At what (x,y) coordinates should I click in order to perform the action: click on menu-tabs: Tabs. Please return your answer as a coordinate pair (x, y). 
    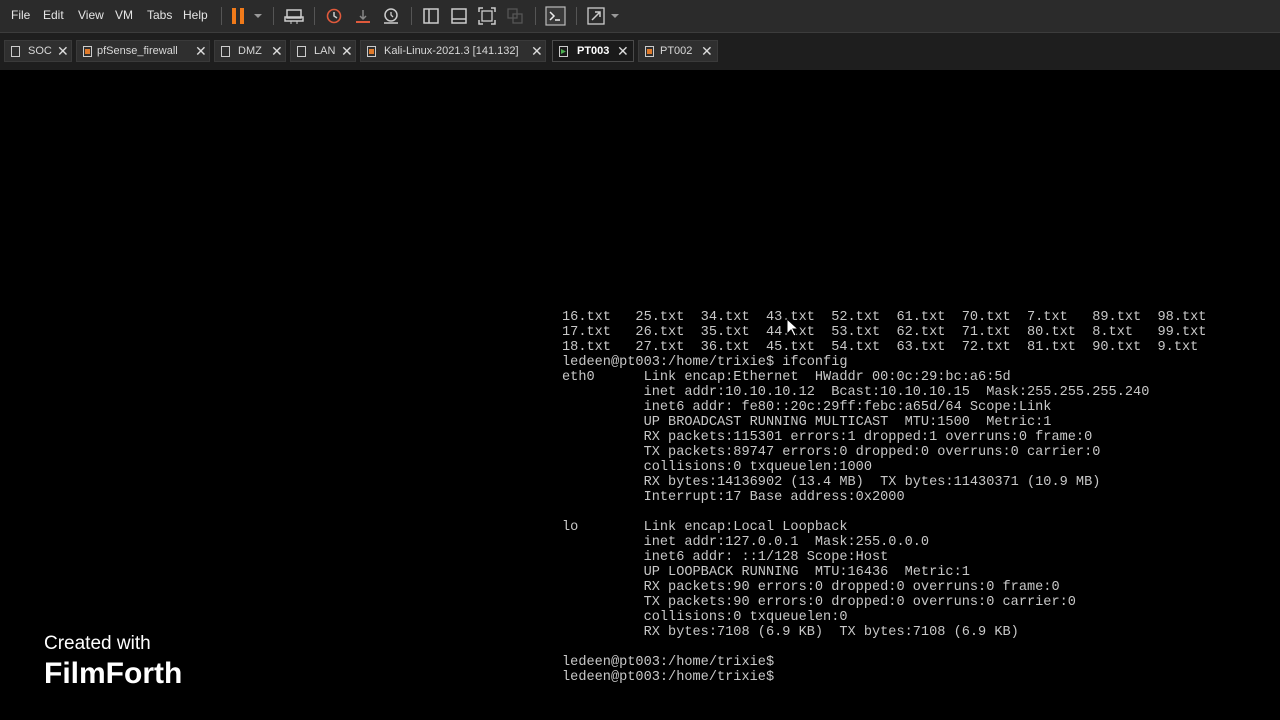
    Looking at the image, I should click on (159, 15).